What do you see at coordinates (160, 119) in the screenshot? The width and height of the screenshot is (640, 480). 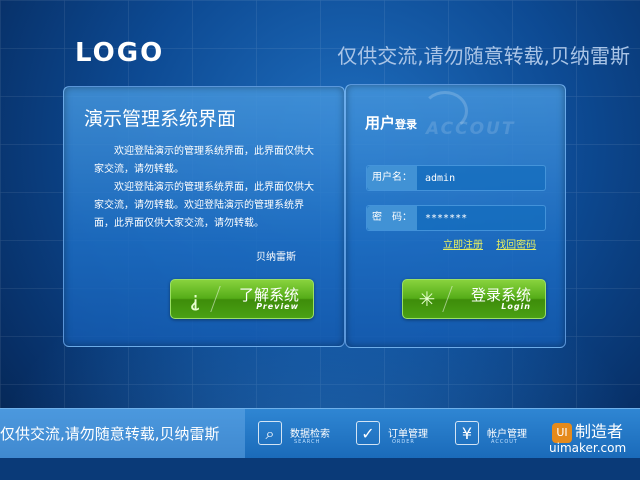 I see `intro-title: 演示管理系统界面` at bounding box center [160, 119].